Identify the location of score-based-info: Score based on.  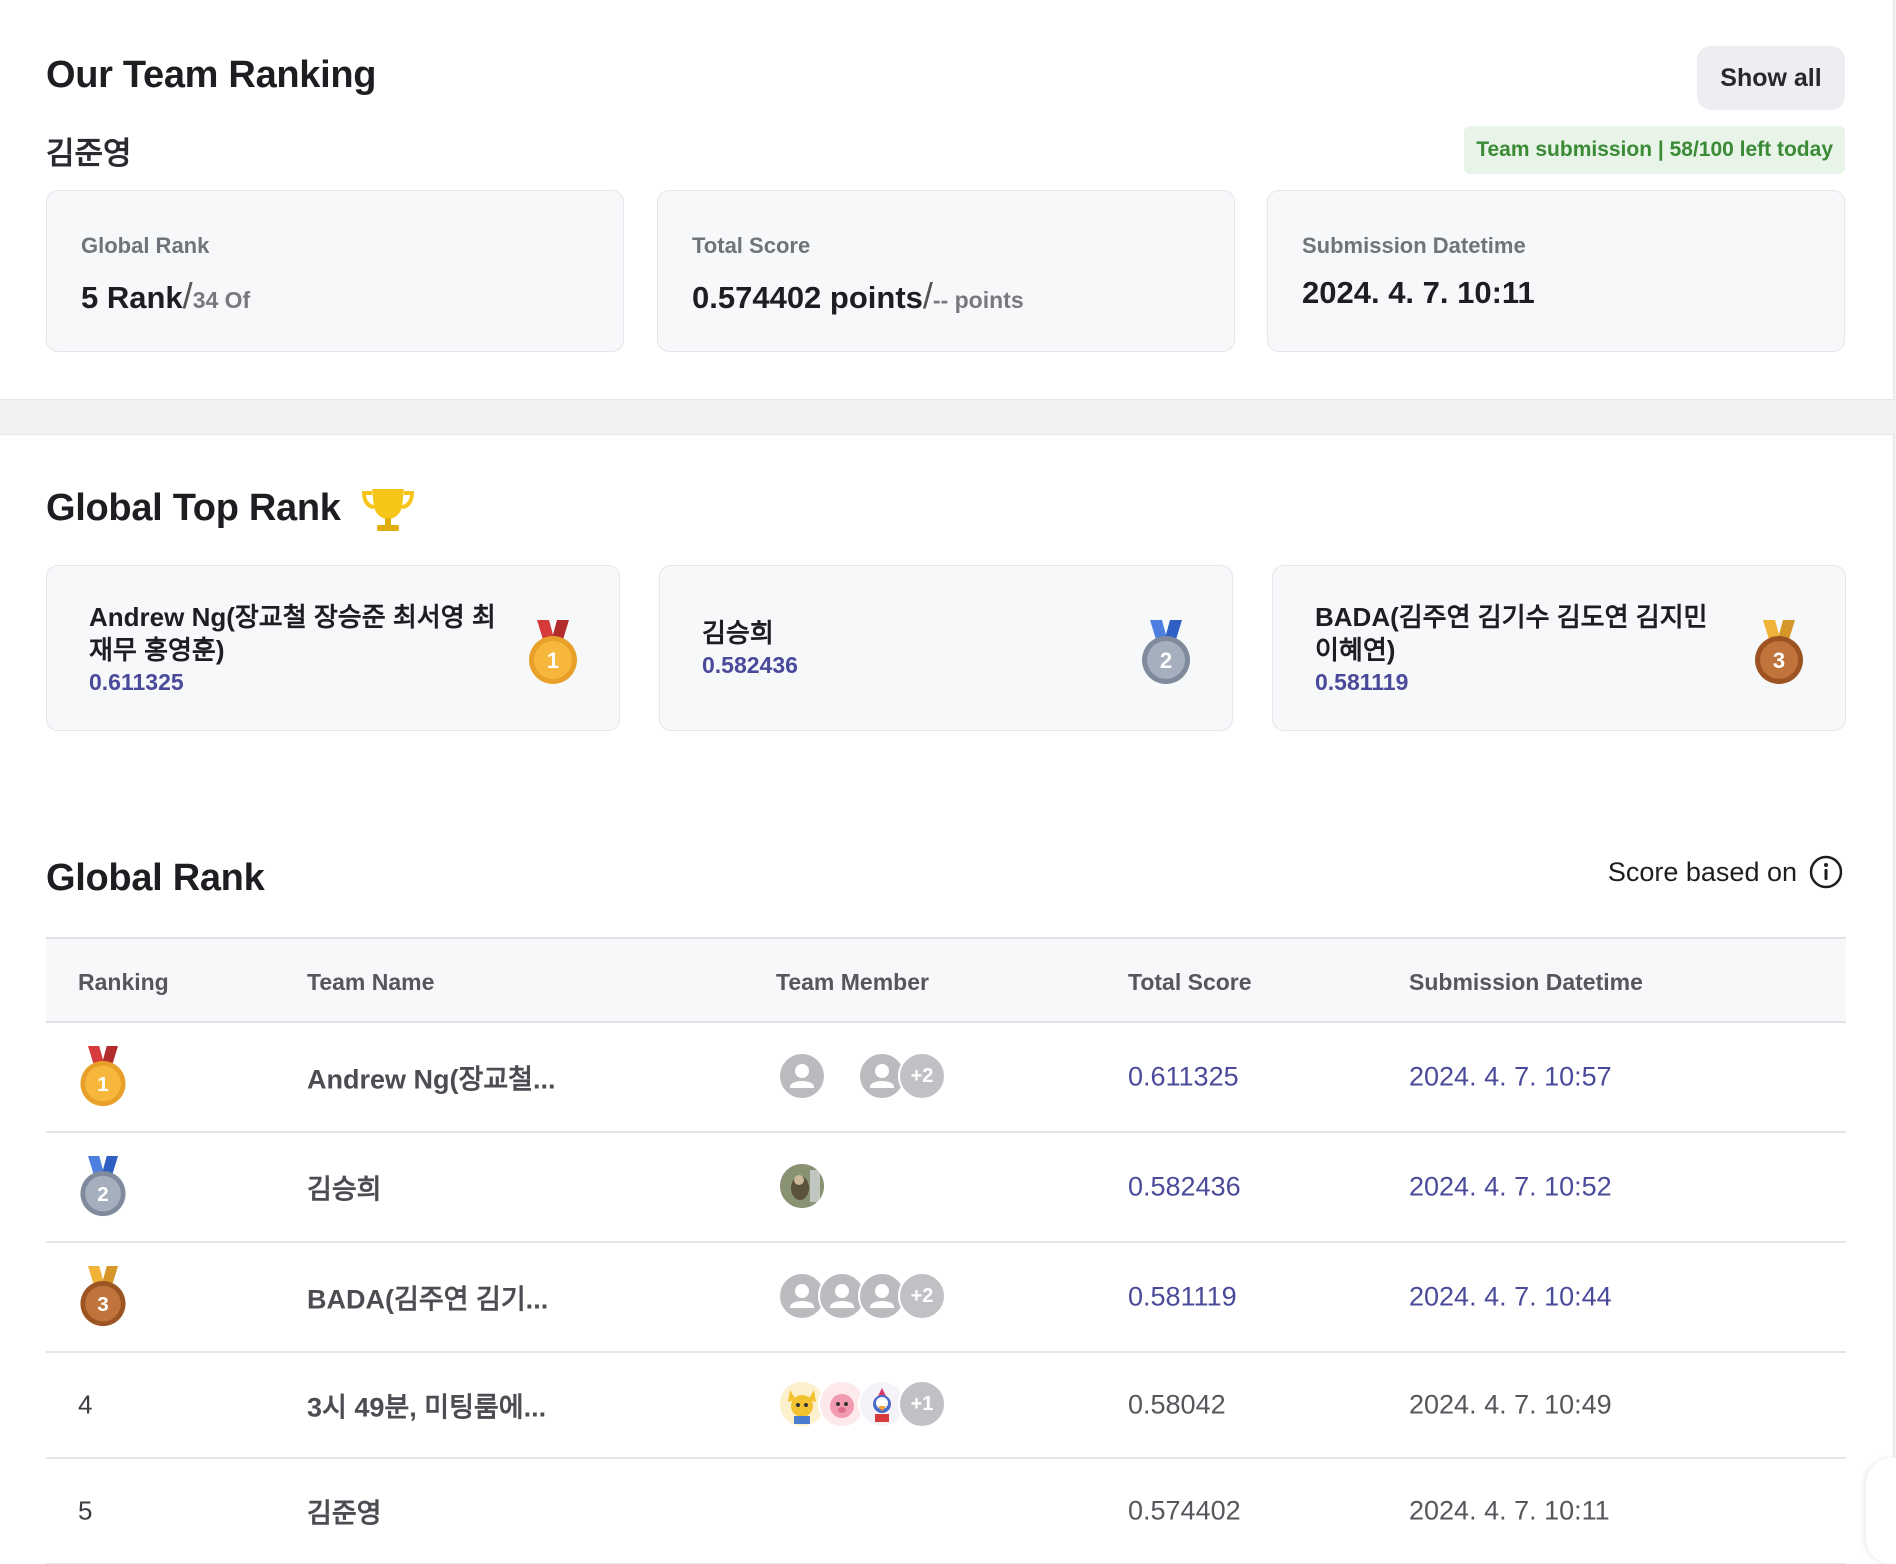
(1725, 872).